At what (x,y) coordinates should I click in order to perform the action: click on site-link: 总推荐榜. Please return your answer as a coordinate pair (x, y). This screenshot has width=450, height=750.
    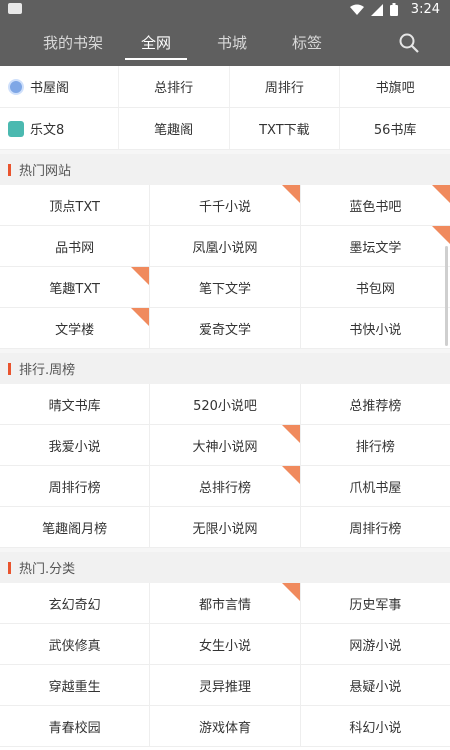
    Looking at the image, I should click on (375, 404).